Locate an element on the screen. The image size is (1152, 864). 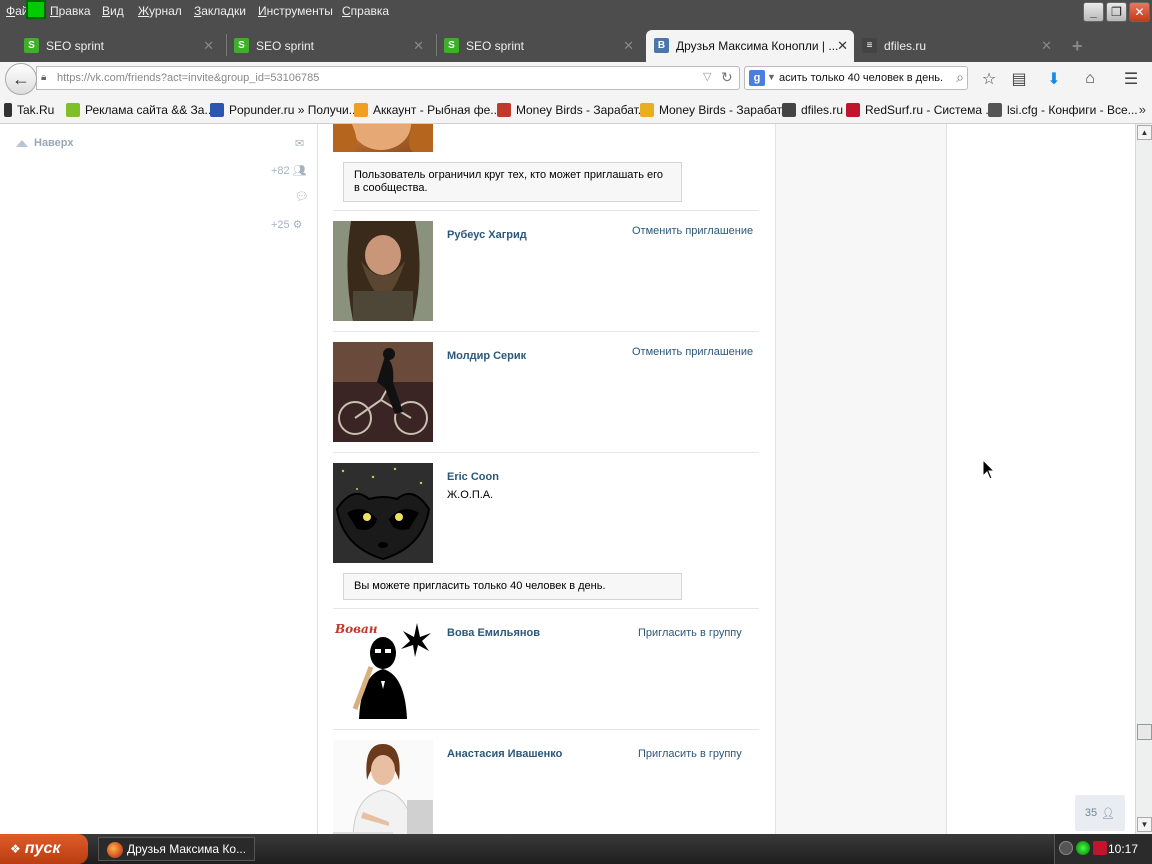
menu-history: Журнал is located at coordinates (160, 11).